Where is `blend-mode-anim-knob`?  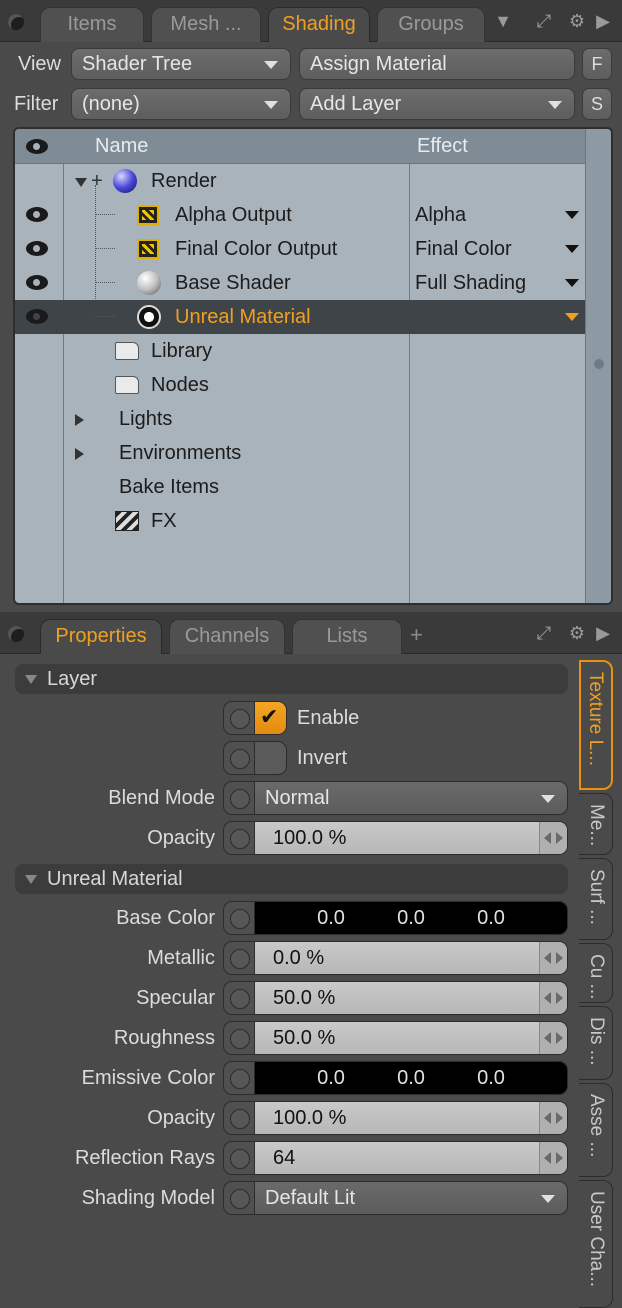
blend-mode-anim-knob is located at coordinates (239, 798).